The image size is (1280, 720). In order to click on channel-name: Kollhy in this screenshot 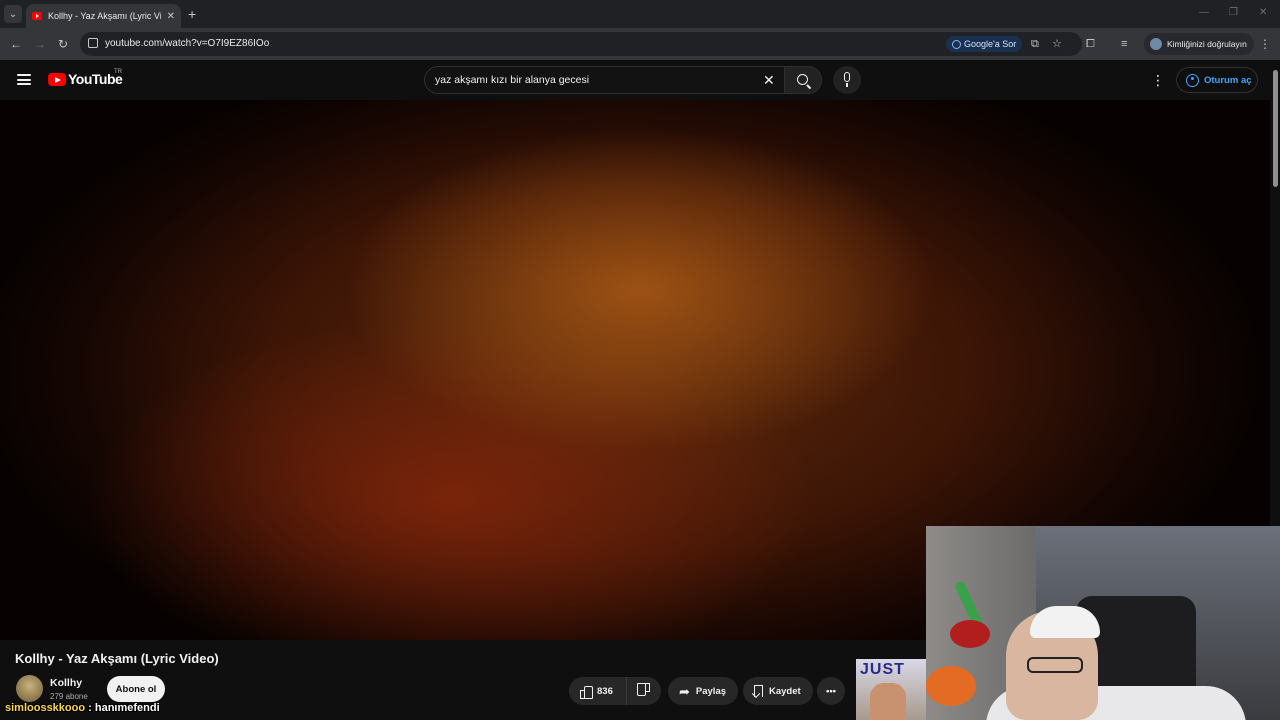, I will do `click(66, 683)`.